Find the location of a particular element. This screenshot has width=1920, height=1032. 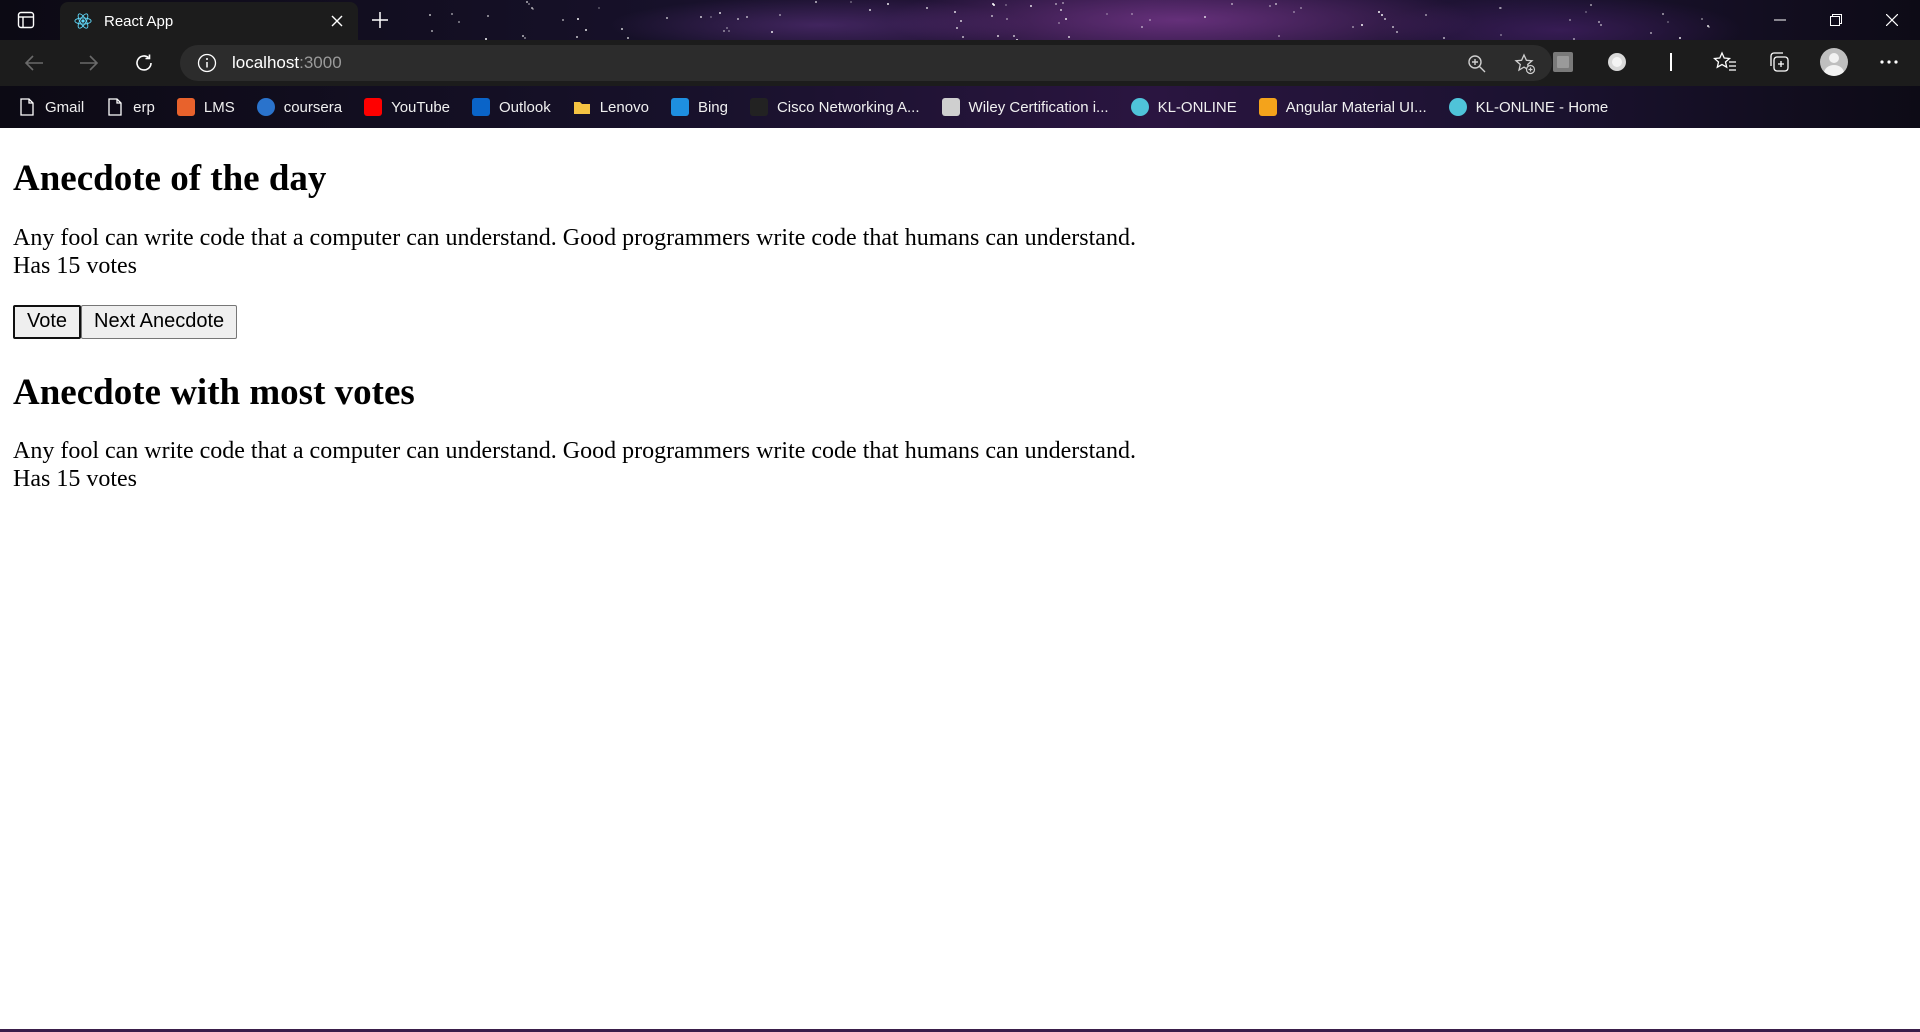

bookmark-label: Lenovo is located at coordinates (624, 107).